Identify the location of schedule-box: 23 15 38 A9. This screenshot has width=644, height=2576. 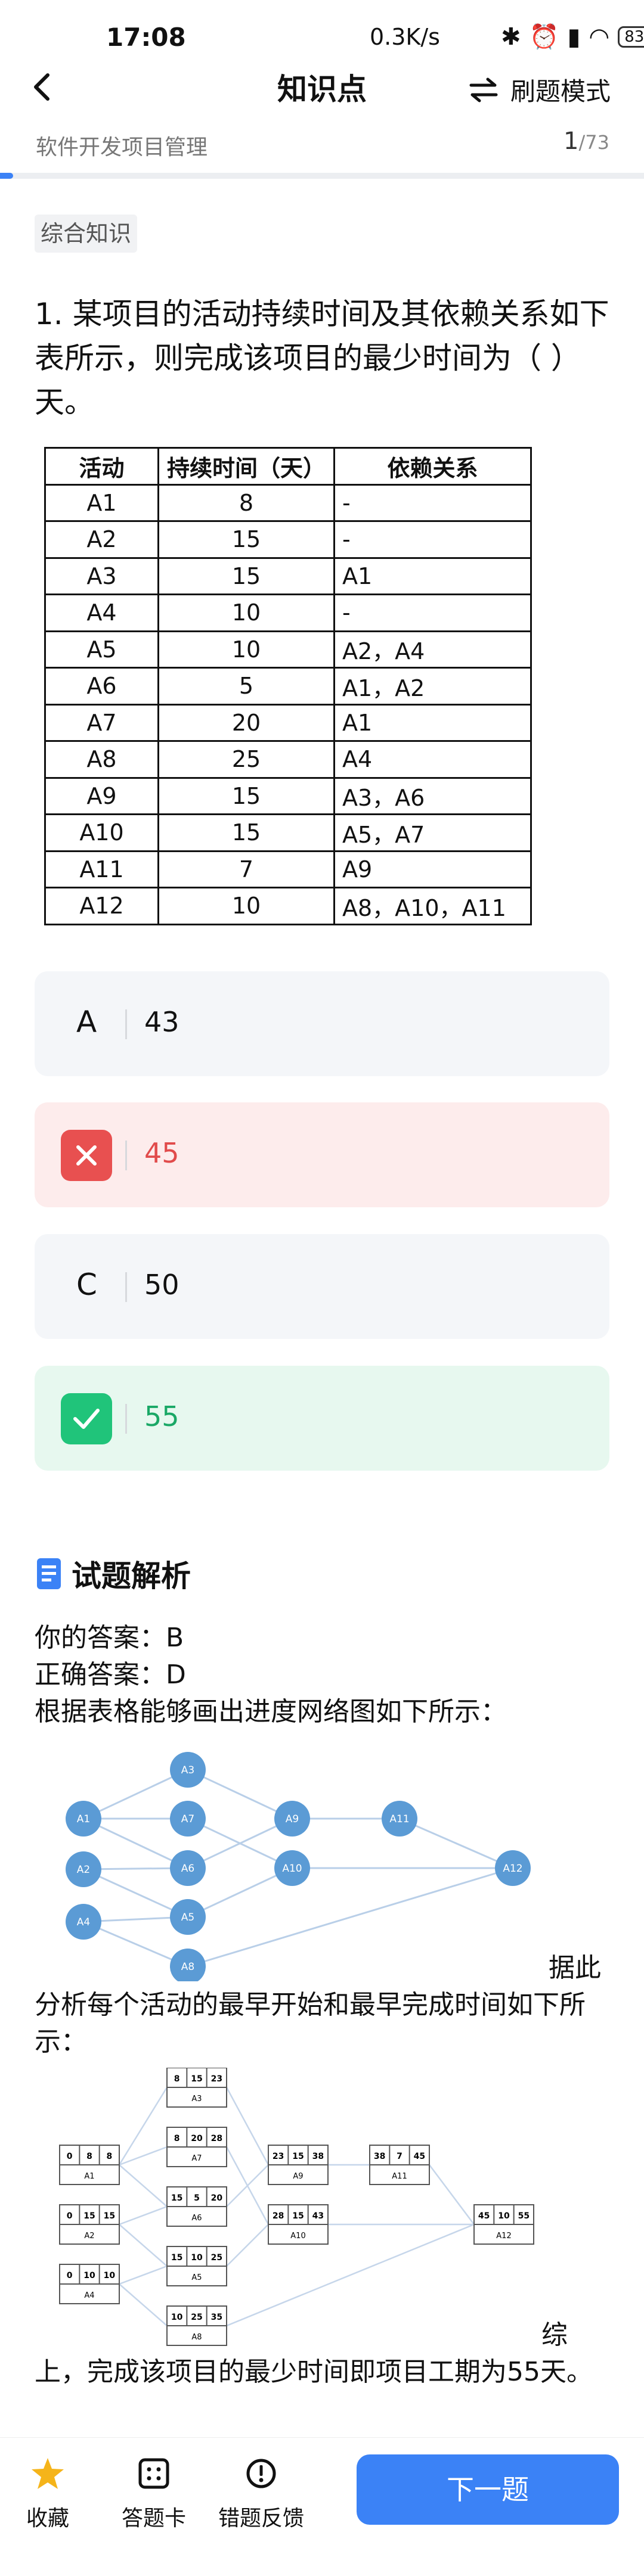
(299, 2165).